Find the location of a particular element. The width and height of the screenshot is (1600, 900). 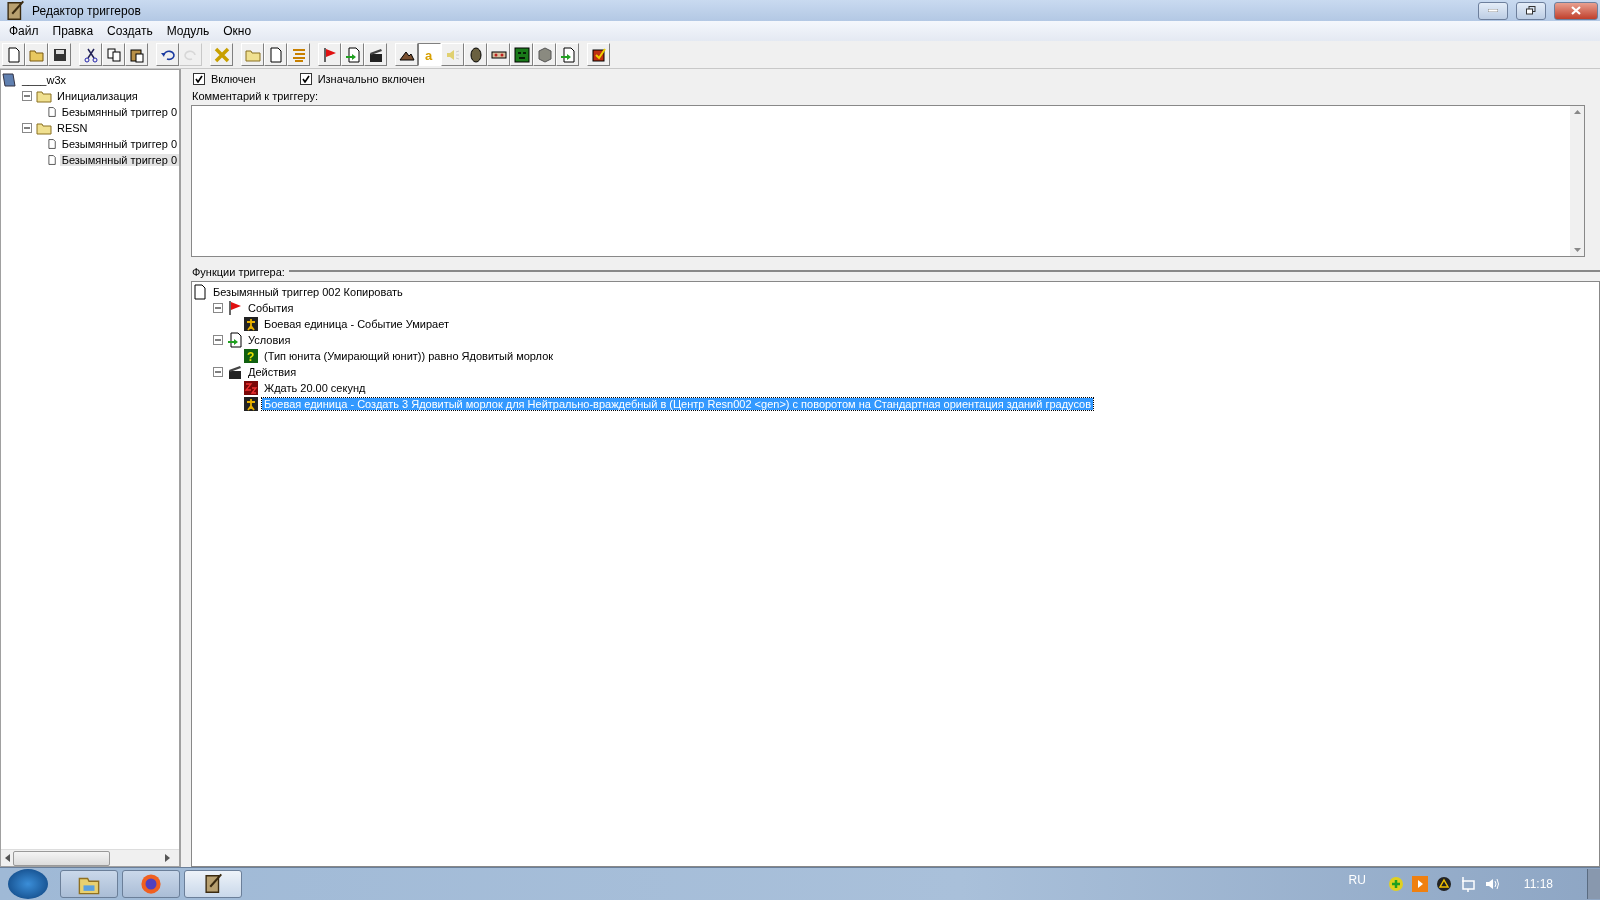

minimize-button is located at coordinates (1493, 10).